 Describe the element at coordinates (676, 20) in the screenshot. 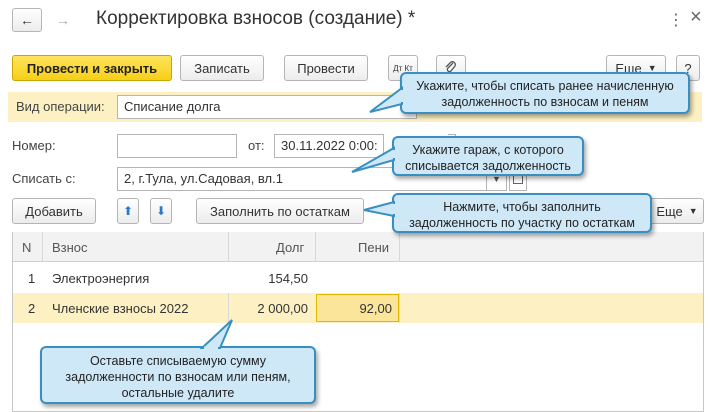

I see `more-menu-icon: ⋮` at that location.